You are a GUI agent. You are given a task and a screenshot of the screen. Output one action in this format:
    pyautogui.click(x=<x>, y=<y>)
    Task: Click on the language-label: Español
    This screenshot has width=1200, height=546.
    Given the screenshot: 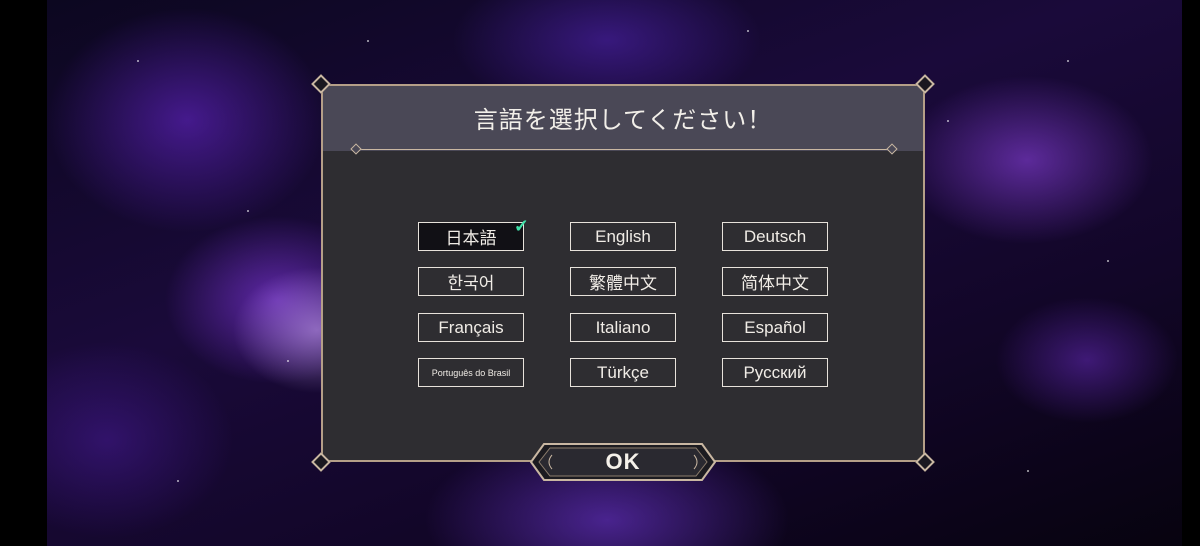 What is the action you would take?
    pyautogui.click(x=775, y=327)
    